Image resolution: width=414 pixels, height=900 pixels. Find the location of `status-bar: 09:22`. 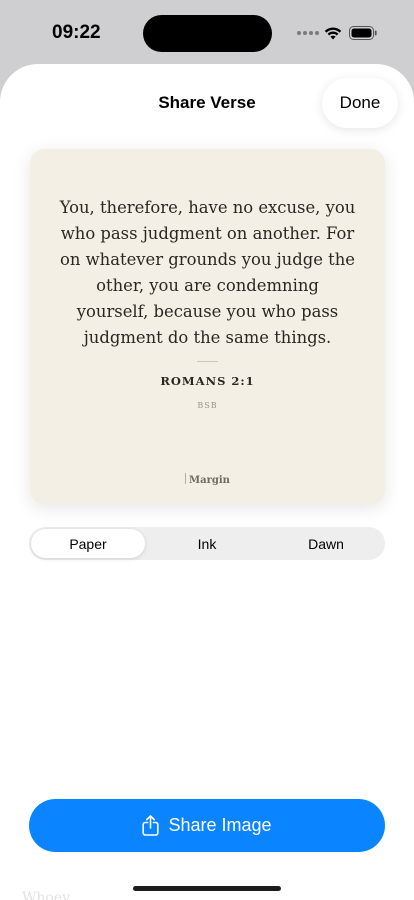

status-bar: 09:22 is located at coordinates (207, 32).